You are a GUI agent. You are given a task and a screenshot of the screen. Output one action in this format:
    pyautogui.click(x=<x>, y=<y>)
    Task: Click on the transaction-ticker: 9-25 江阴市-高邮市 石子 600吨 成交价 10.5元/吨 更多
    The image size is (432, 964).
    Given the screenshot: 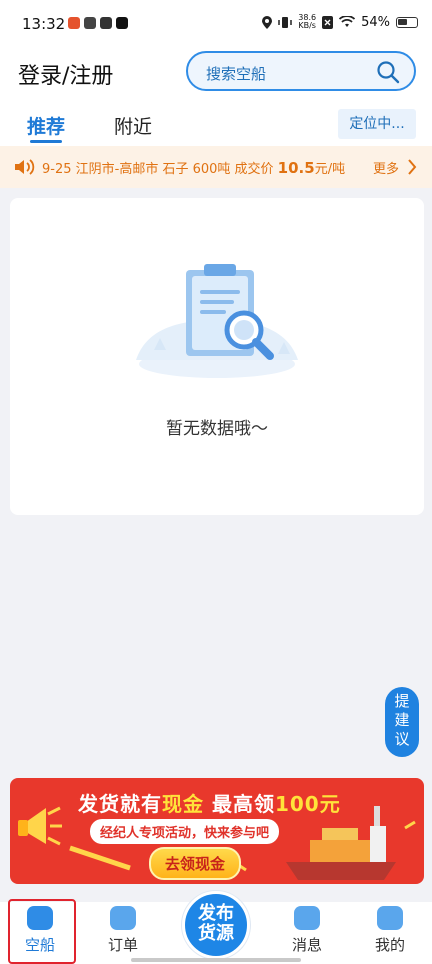 What is the action you would take?
    pyautogui.click(x=216, y=167)
    